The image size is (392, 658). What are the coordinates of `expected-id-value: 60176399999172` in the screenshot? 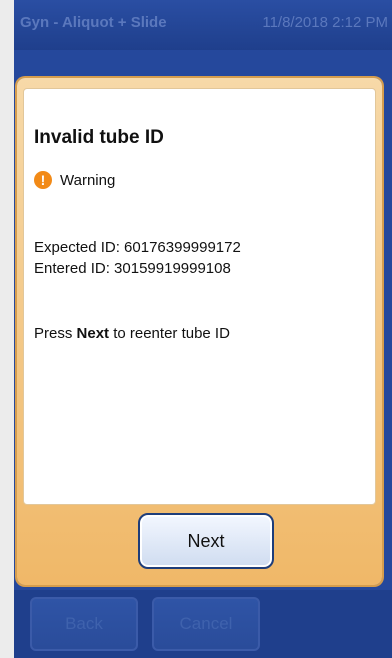 It's located at (182, 247).